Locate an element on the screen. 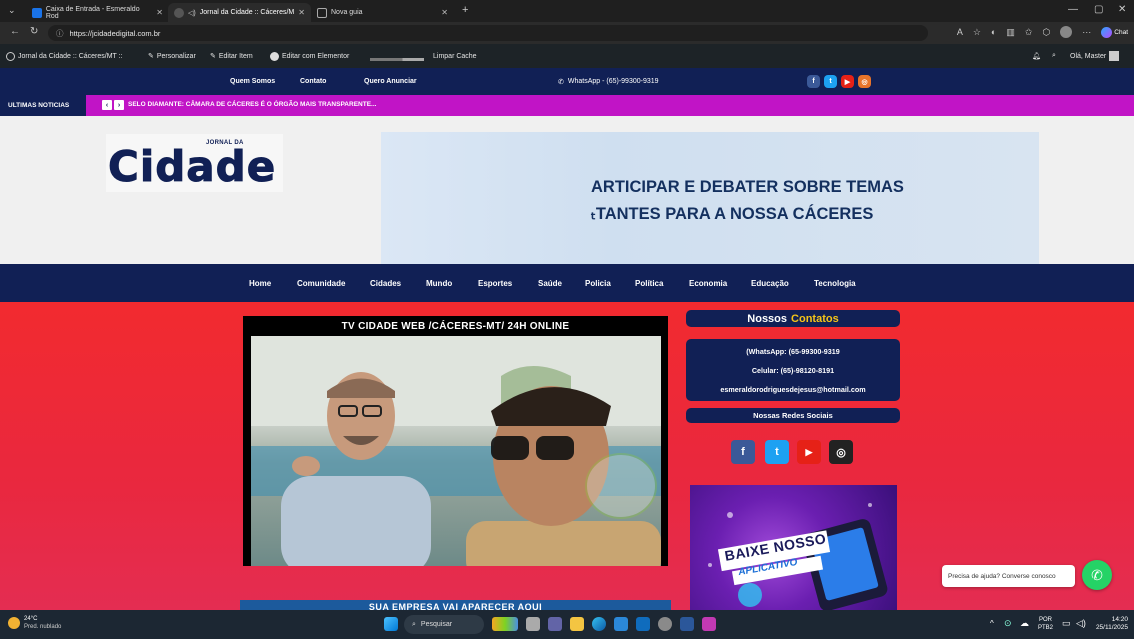 The image size is (1134, 639). url-input: ⓘ https://jcidadedigital.com.br is located at coordinates (488, 33).